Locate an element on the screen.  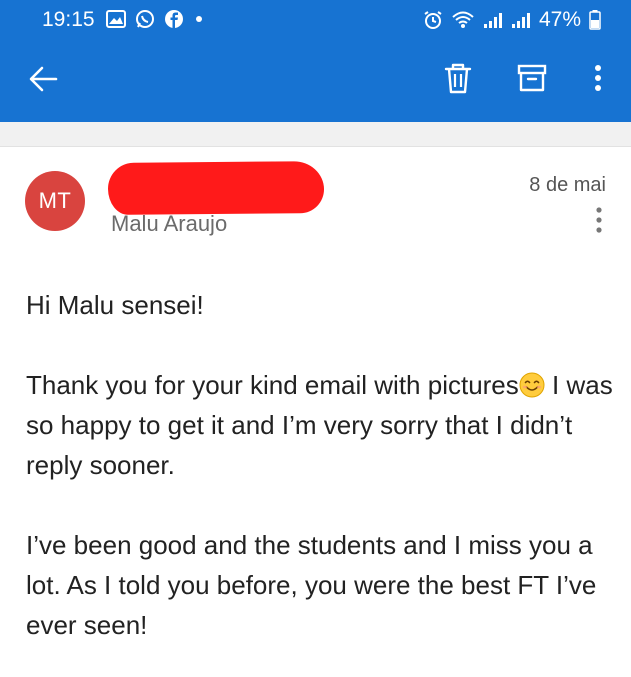
message-date: 8 de mai is located at coordinates (567, 185).